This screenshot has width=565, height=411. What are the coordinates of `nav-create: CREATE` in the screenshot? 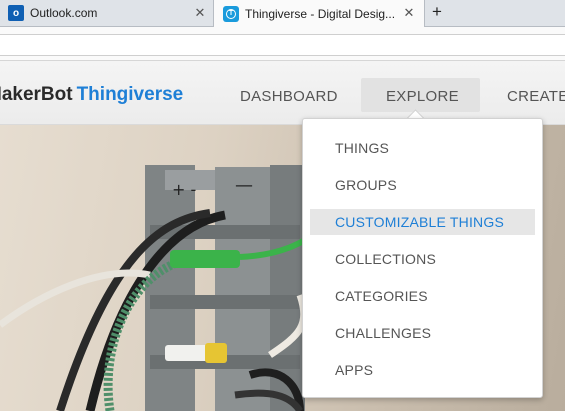 It's located at (536, 96).